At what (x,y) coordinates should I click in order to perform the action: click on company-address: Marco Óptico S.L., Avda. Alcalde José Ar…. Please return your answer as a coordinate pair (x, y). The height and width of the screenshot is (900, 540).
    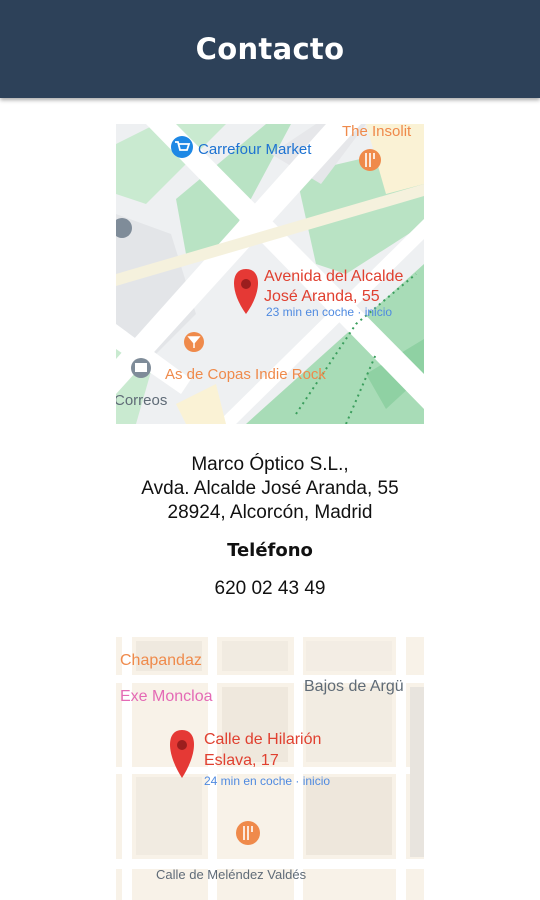
    Looking at the image, I should click on (270, 489).